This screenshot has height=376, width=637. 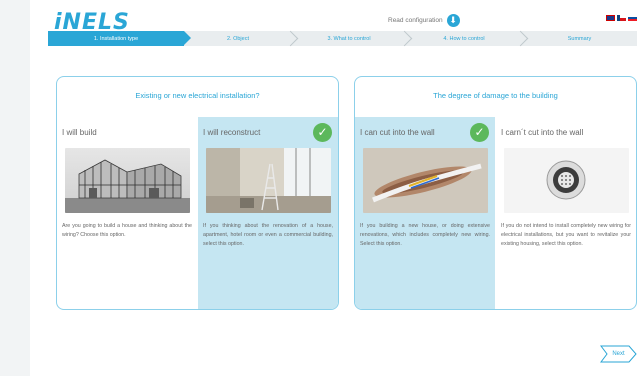 I want to click on step-label: 3. What to control, so click(x=349, y=38).